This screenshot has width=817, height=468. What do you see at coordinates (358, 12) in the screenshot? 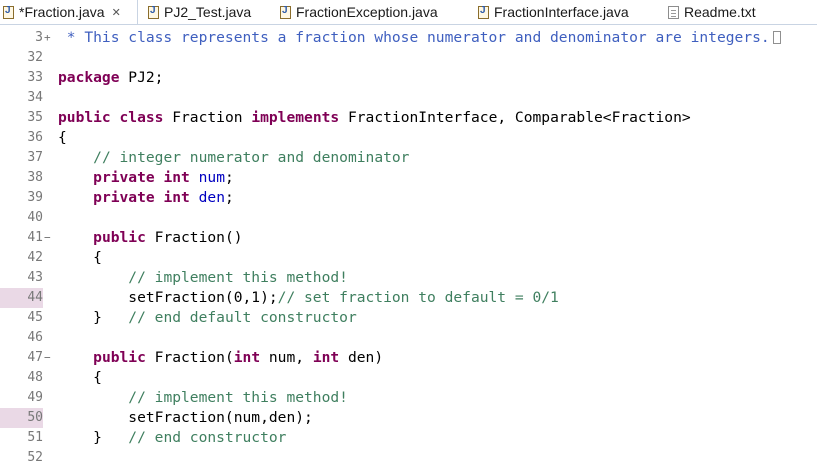
I see `tab-fractionexception-java: FractionException.java` at bounding box center [358, 12].